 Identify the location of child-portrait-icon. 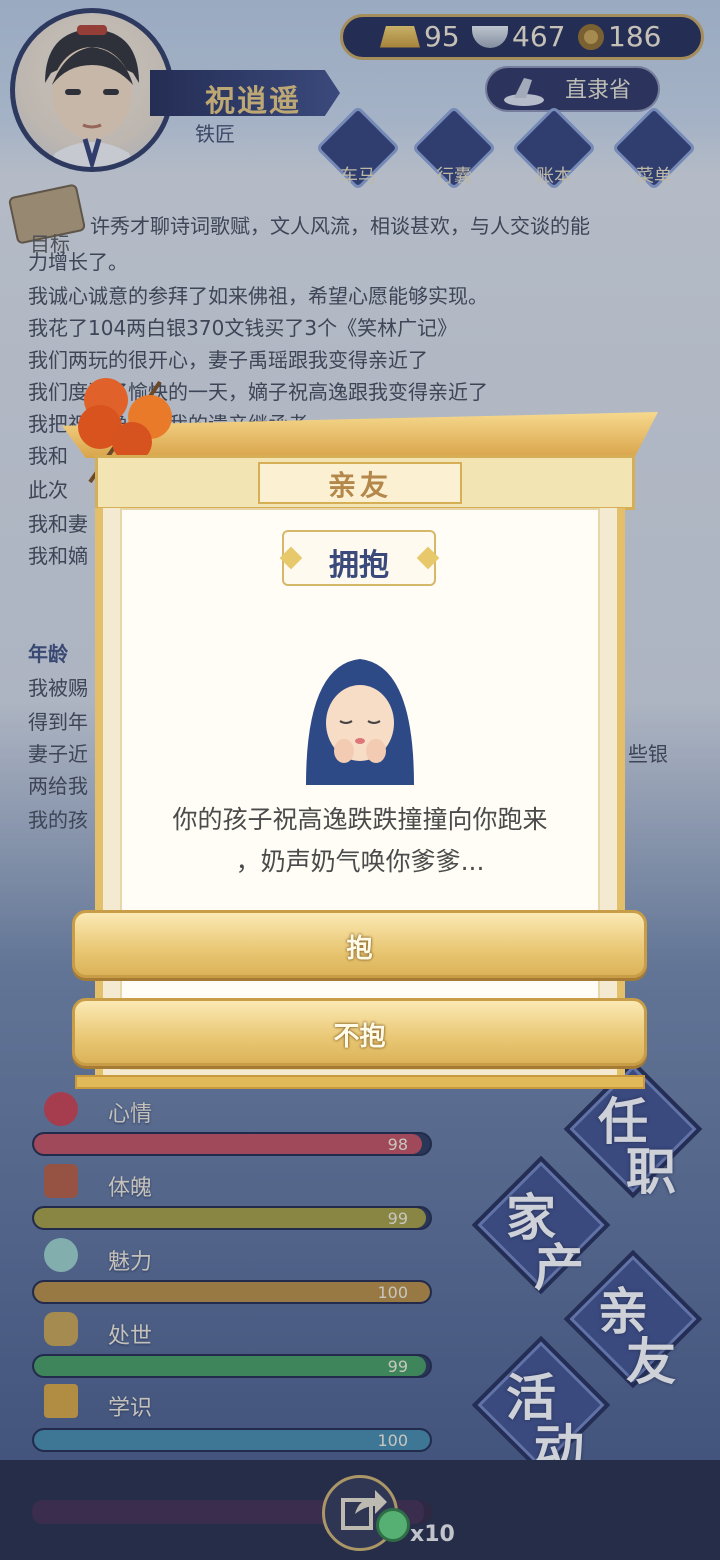
(360, 725).